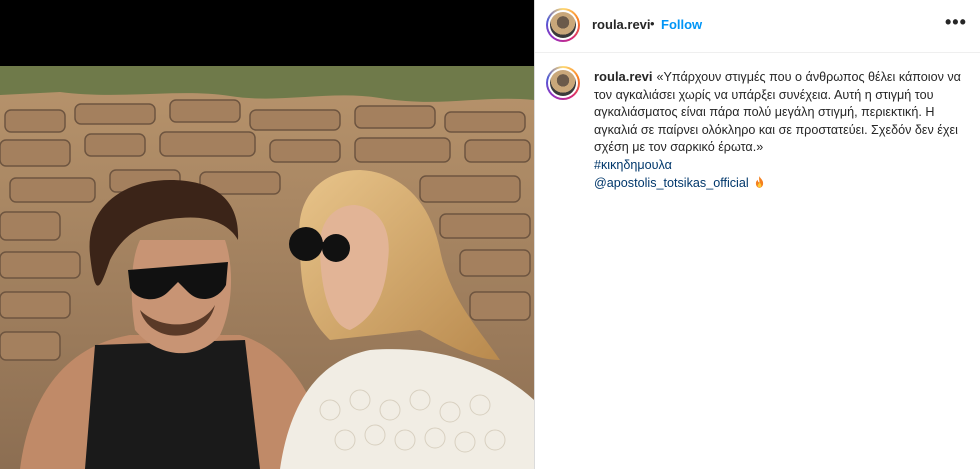 This screenshot has height=469, width=980. Describe the element at coordinates (623, 76) in the screenshot. I see `caption-username-link: roula.revi` at that location.